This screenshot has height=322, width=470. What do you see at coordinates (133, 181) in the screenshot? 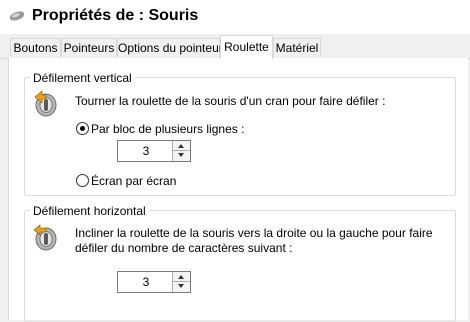
I see `radio-one-screen-label: Écran par écran` at bounding box center [133, 181].